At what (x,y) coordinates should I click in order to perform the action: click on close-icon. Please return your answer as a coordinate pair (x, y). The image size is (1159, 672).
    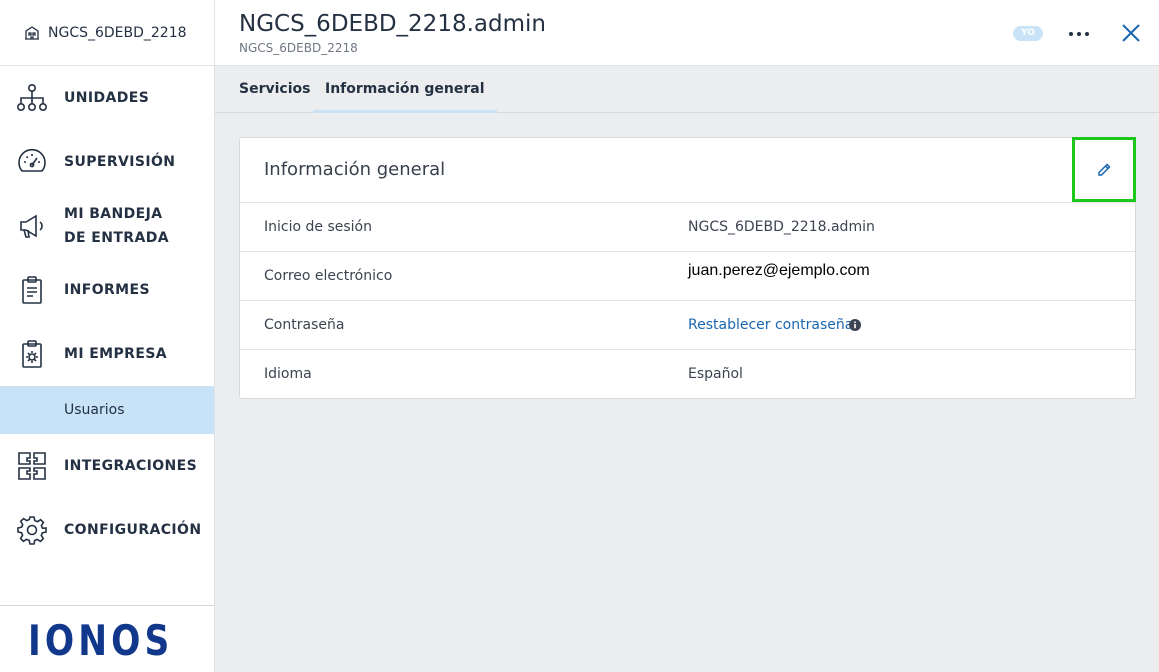
    Looking at the image, I should click on (1131, 33).